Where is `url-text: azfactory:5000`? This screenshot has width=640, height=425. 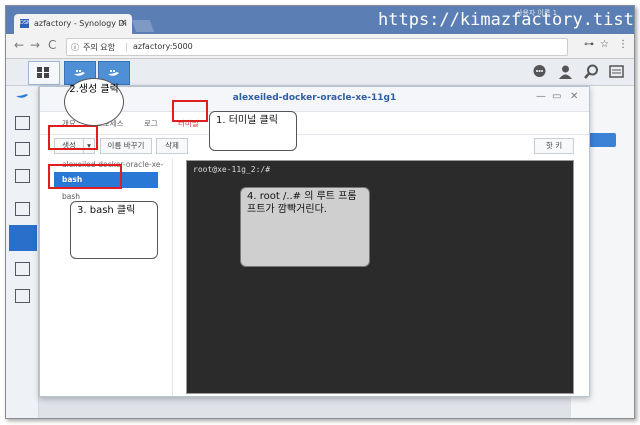
url-text: azfactory:5000 is located at coordinates (163, 46).